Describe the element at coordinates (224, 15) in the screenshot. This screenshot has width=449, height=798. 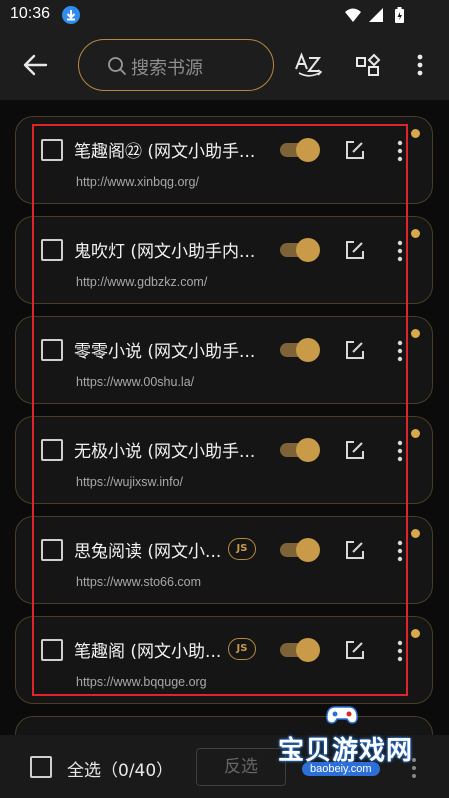
I see `status-bar: 10:36` at that location.